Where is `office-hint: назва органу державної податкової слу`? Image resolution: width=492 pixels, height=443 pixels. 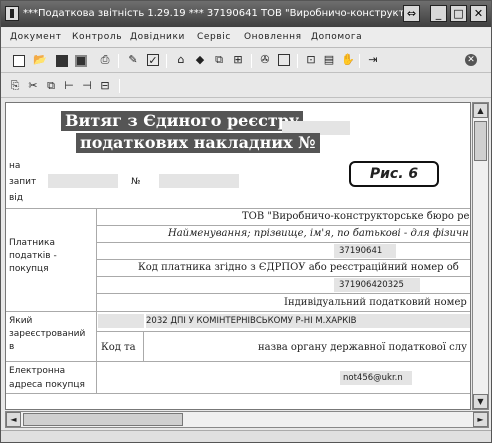
office-hint: назва органу державної податкової слу is located at coordinates (363, 347).